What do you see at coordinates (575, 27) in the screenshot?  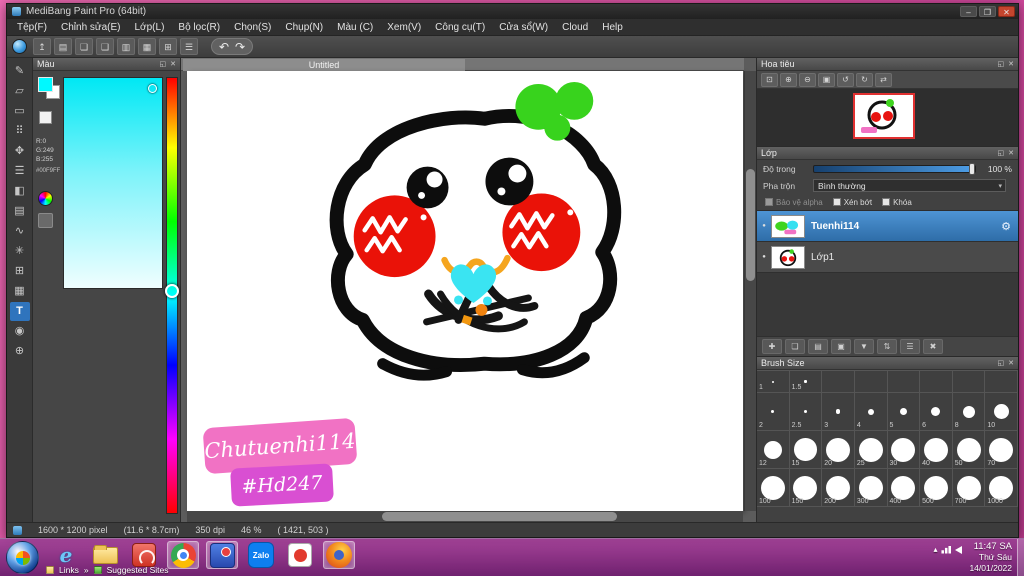 I see `menu-item: Cloud` at bounding box center [575, 27].